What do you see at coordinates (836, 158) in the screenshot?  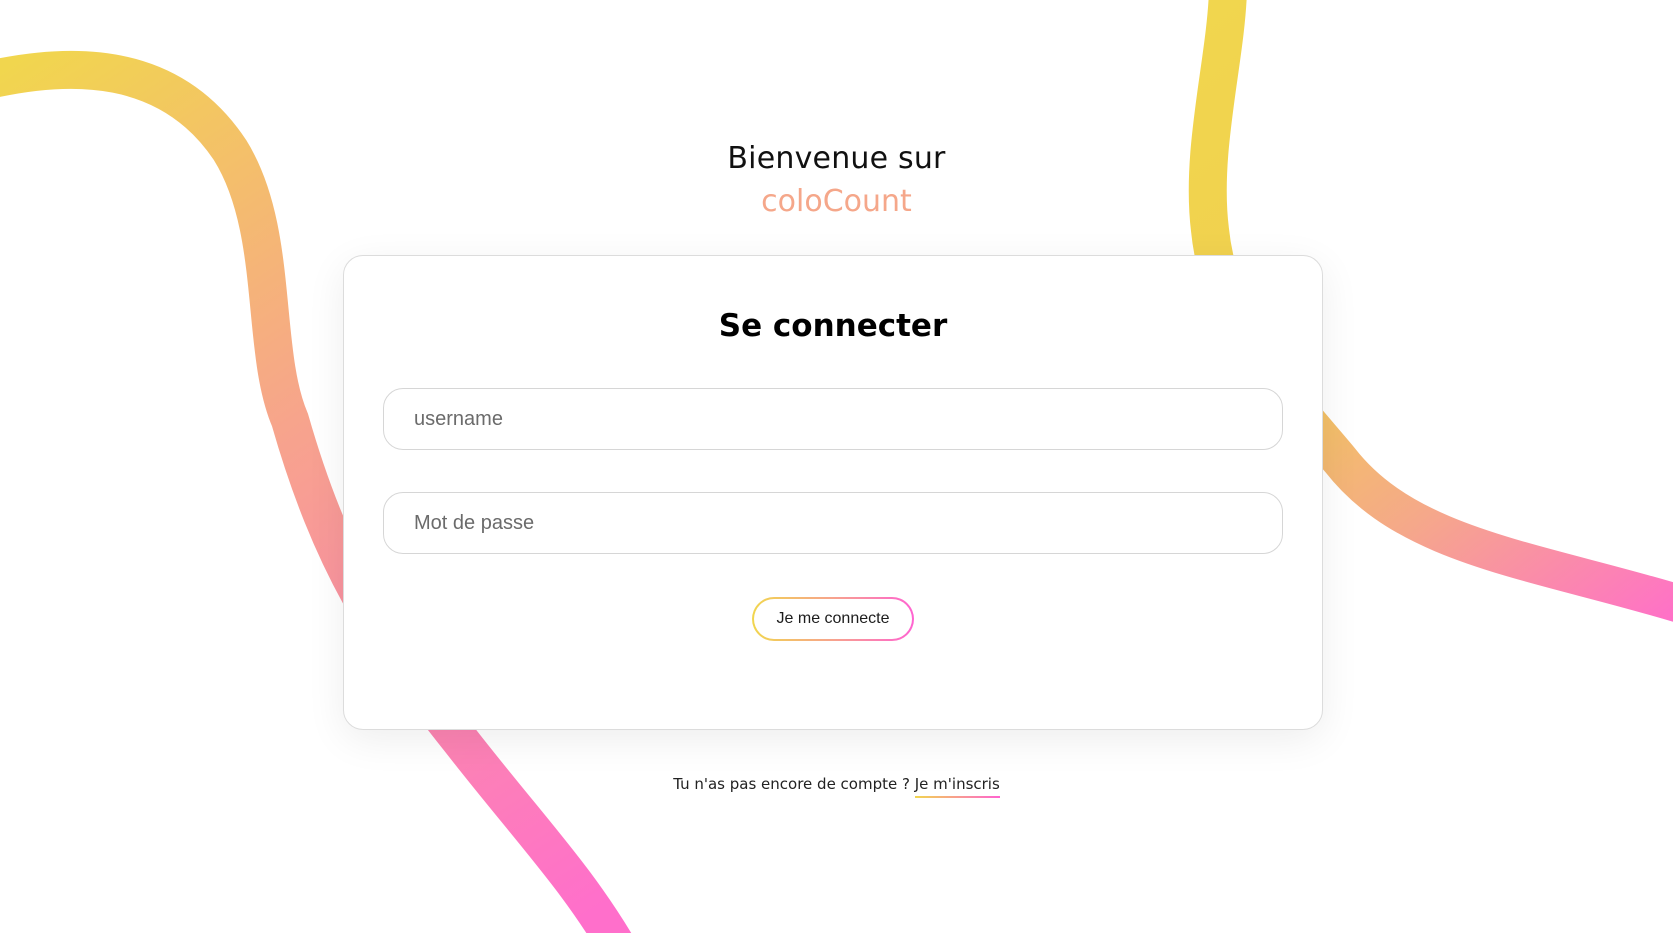 I see `welcome-text: Bienvenue sur` at bounding box center [836, 158].